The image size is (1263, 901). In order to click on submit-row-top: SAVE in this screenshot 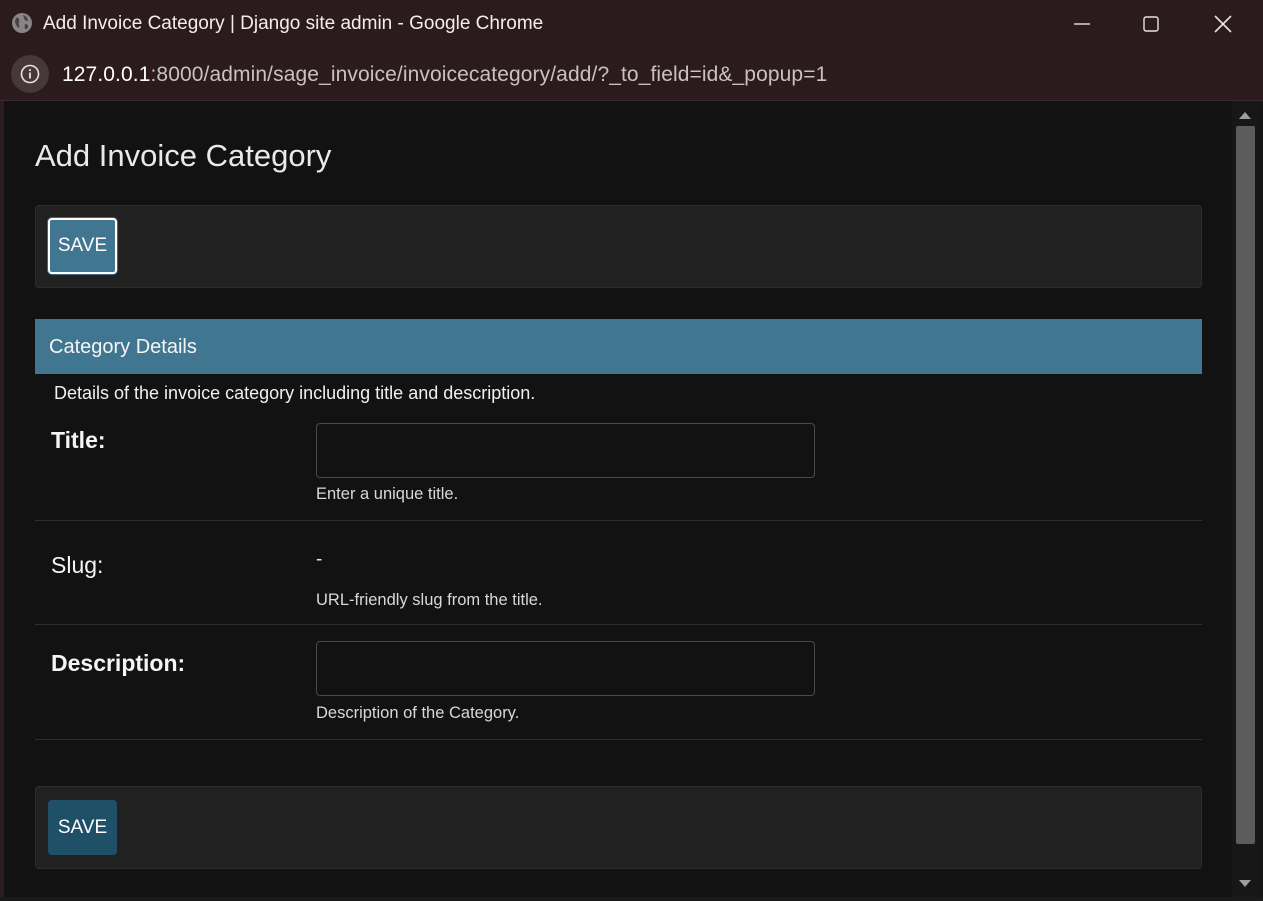, I will do `click(618, 246)`.